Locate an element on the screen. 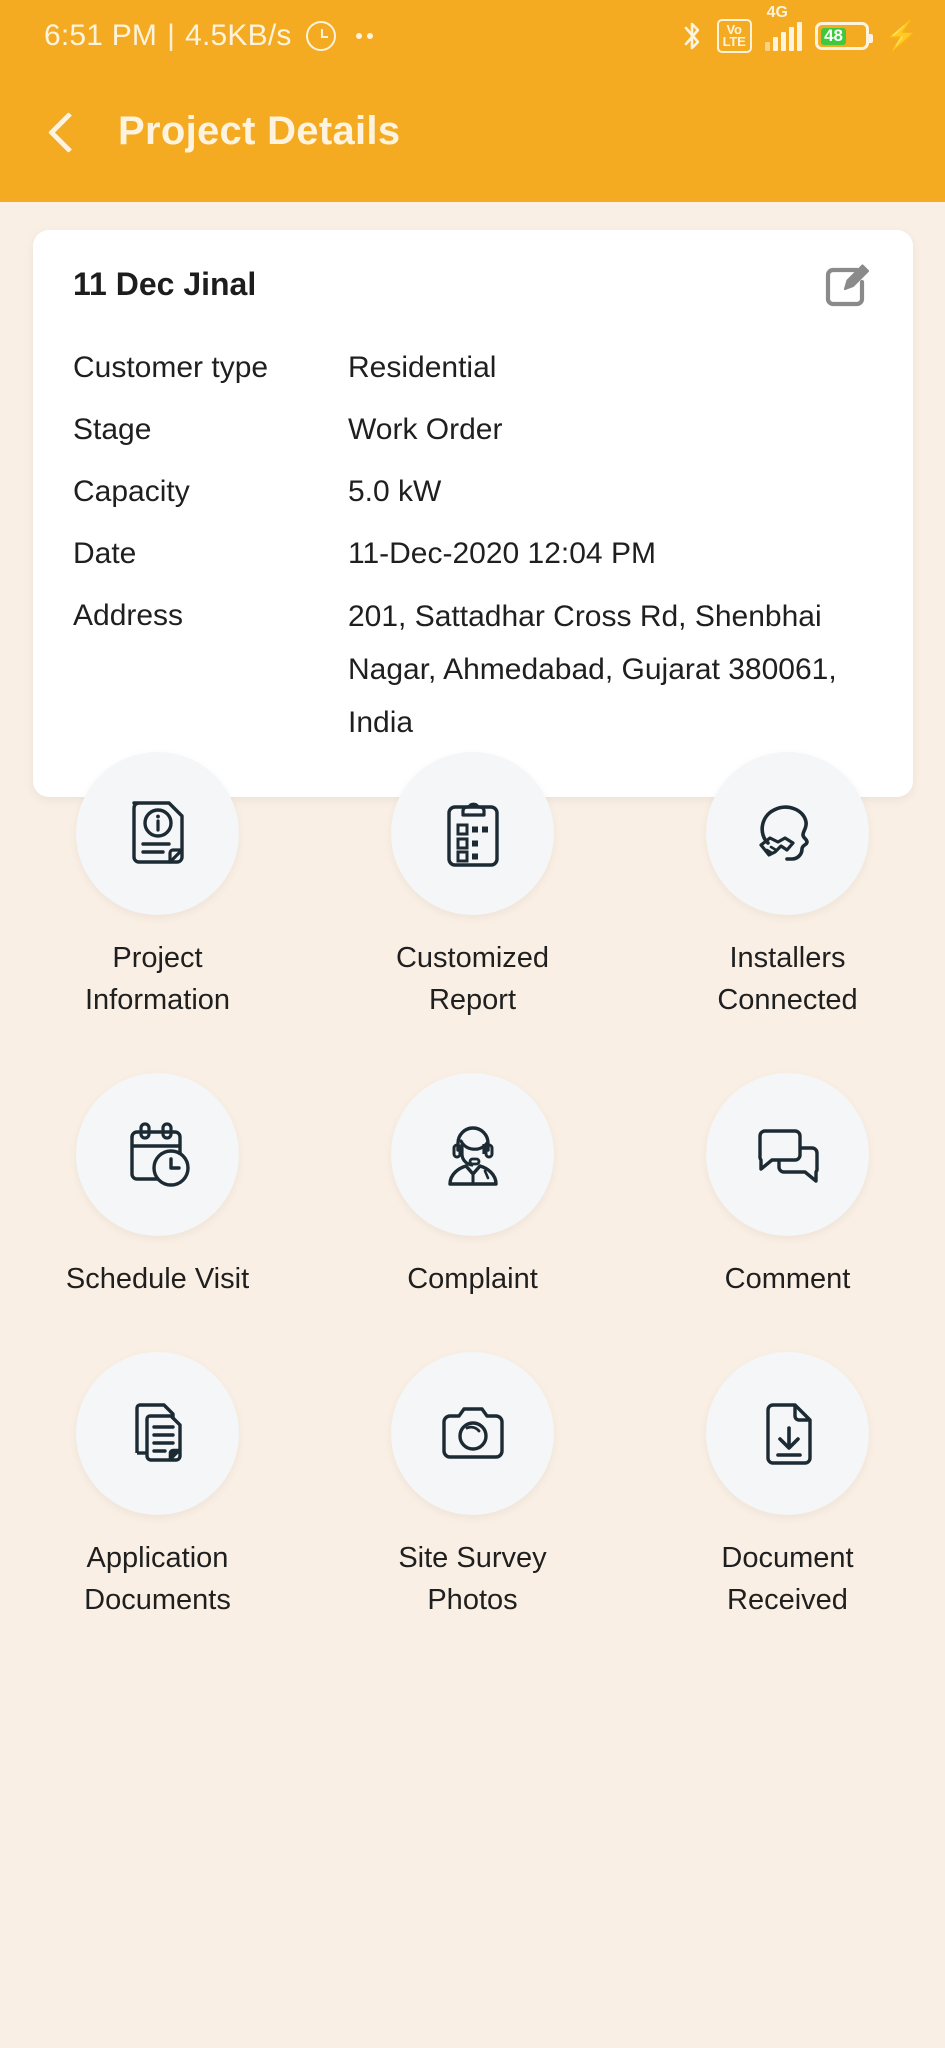 The width and height of the screenshot is (945, 2048). status-bar: 6:51 PM | 4.5KB/s Vo LTE 4G 48 ⚡ is located at coordinates (472, 36).